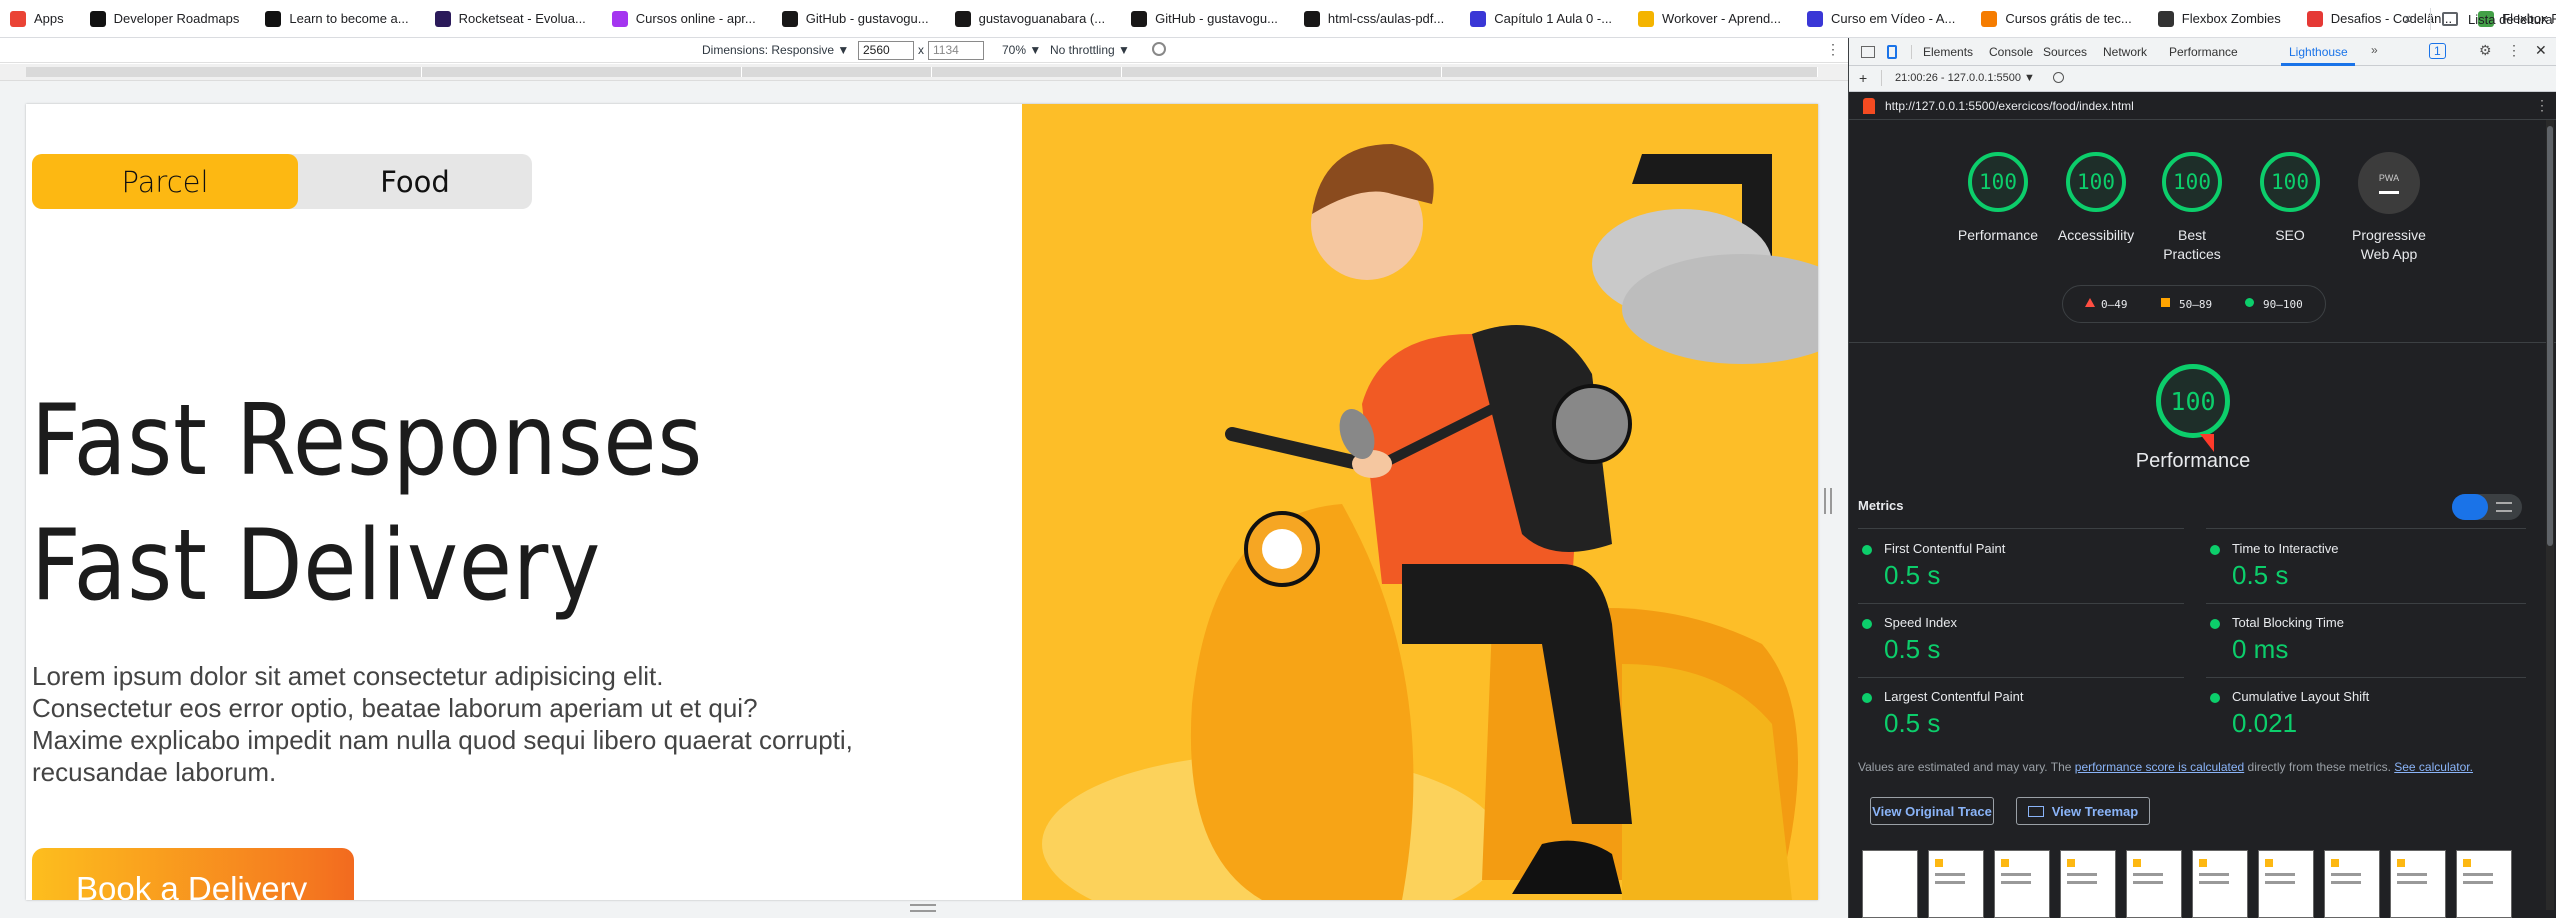  What do you see at coordinates (1998, 182) in the screenshot?
I see `score-gauge-performance: 100` at bounding box center [1998, 182].